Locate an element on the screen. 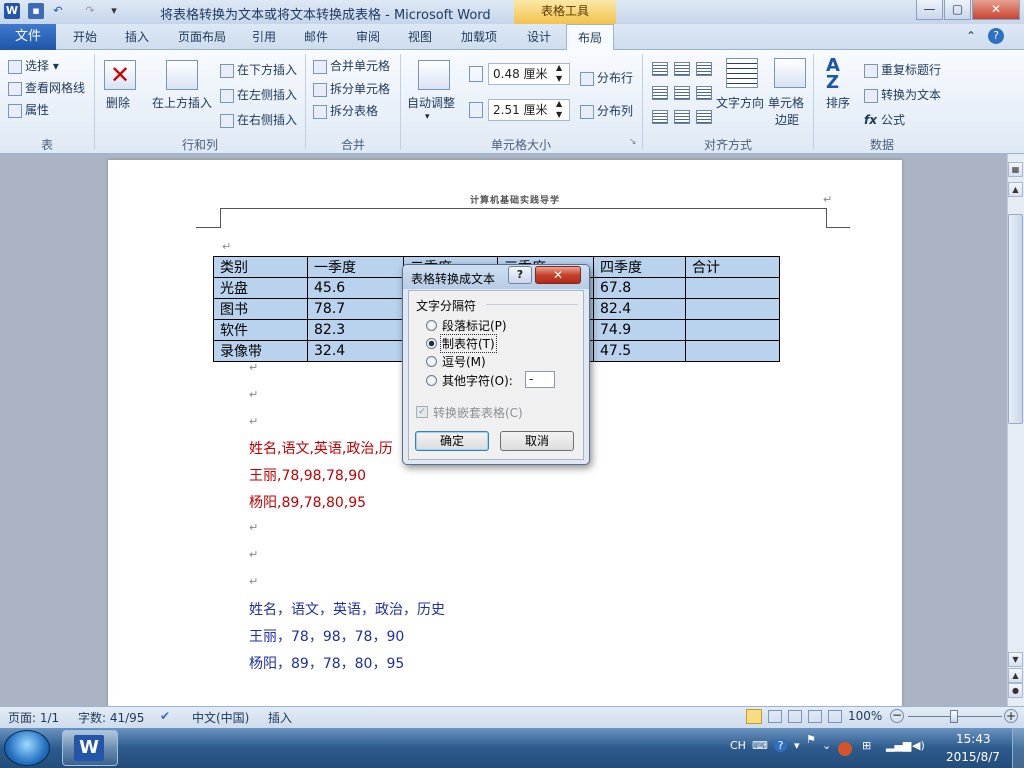  scroll-thumb is located at coordinates (1015, 319).